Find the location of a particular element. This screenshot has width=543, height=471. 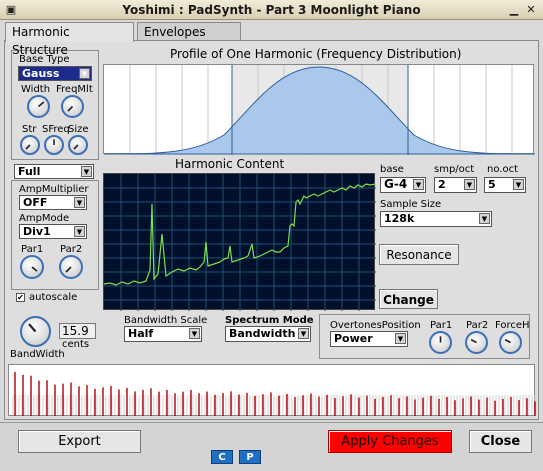

amp-mode-select: Div1 ▼ is located at coordinates (53, 231).